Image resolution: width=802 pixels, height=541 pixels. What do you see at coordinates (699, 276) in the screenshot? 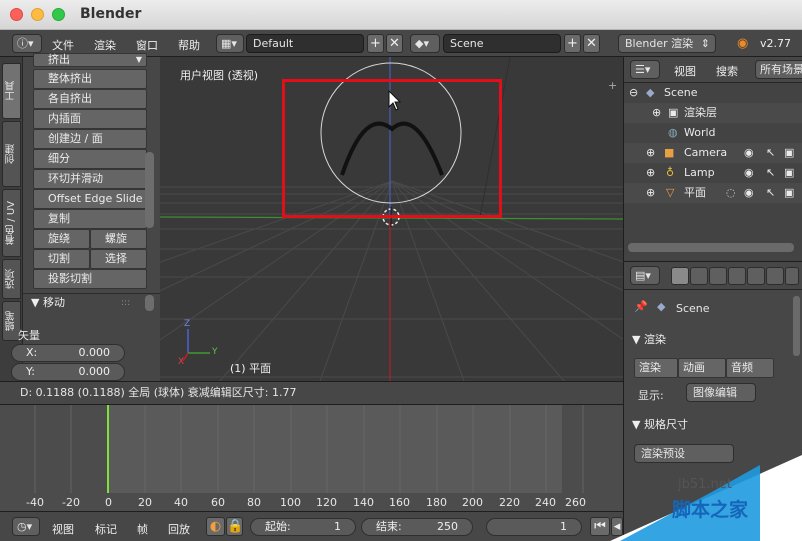
I see `render-layers-tab-icon` at bounding box center [699, 276].